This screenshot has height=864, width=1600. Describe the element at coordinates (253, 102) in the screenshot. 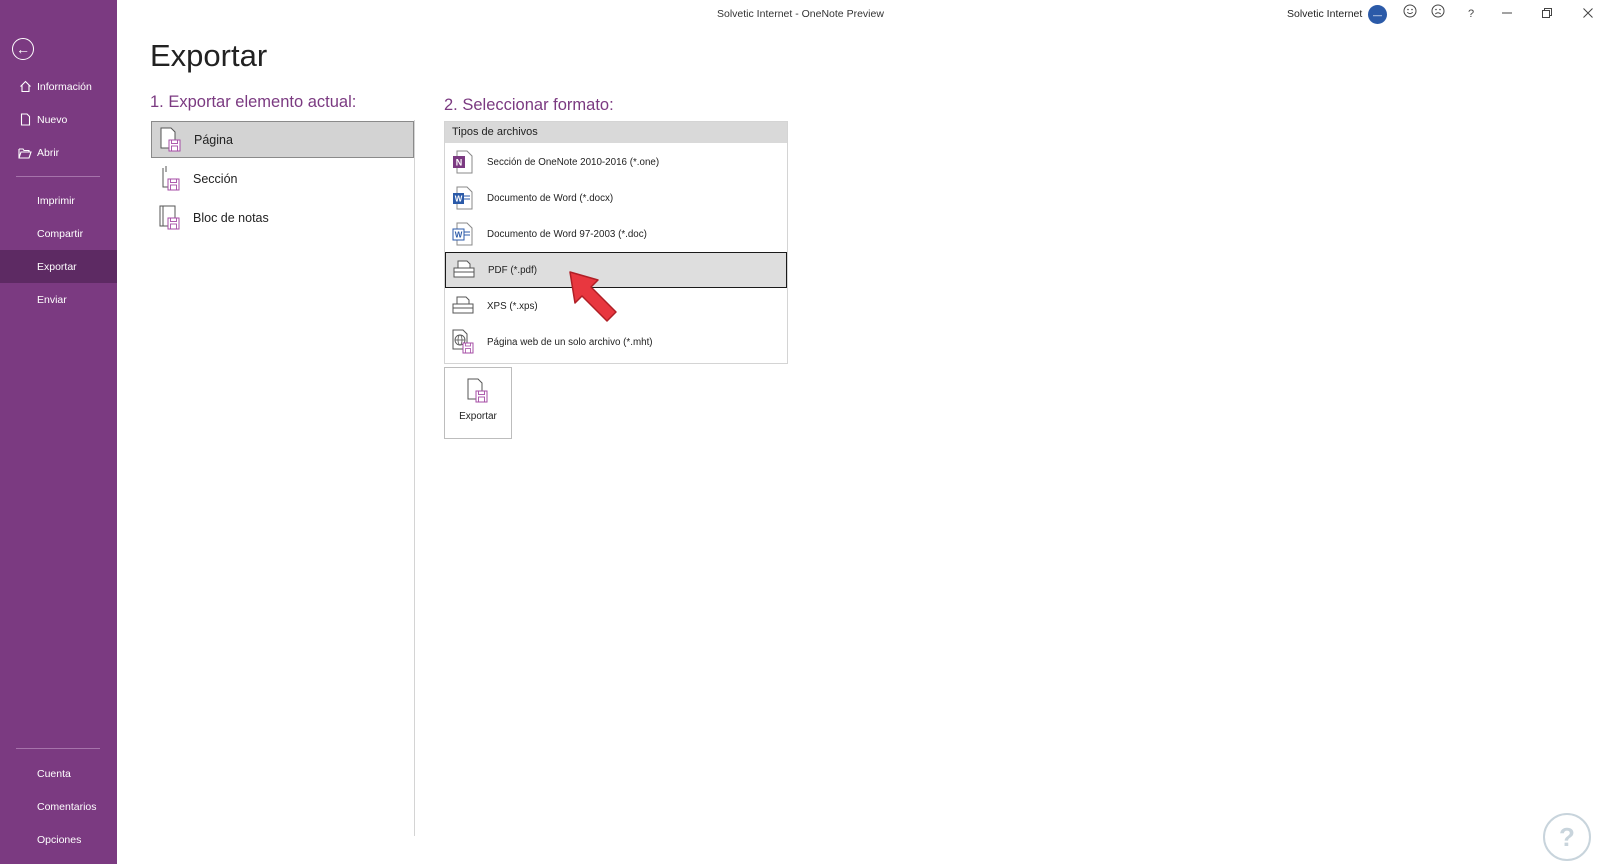

I see `step1-heading: 1. Exportar elemento actual:` at that location.